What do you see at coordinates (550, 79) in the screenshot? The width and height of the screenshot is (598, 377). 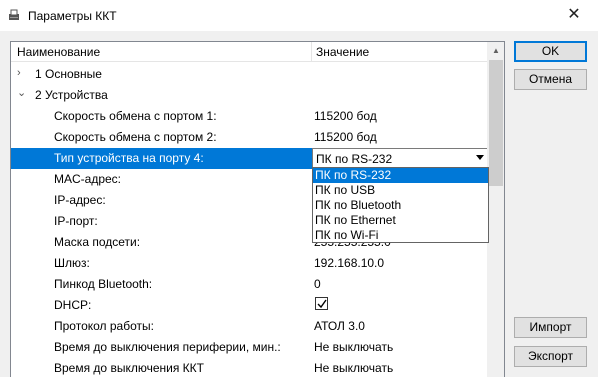 I see `cancel-button: Отмена` at bounding box center [550, 79].